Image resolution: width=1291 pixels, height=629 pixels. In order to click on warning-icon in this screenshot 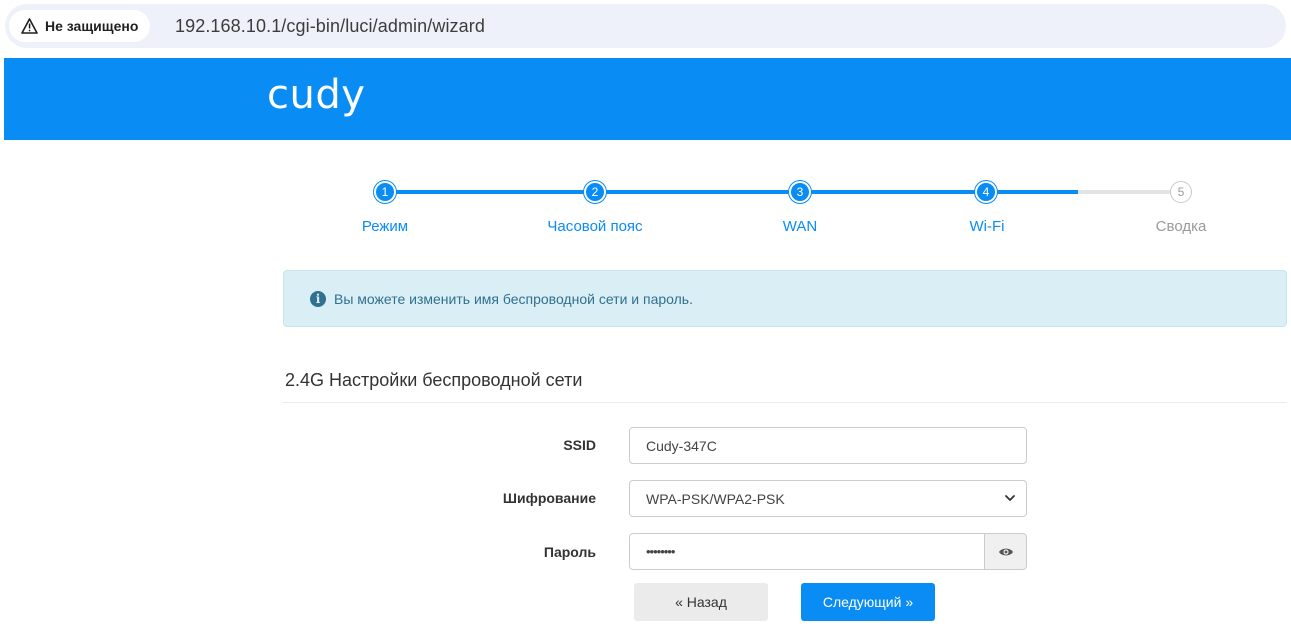, I will do `click(29, 26)`.